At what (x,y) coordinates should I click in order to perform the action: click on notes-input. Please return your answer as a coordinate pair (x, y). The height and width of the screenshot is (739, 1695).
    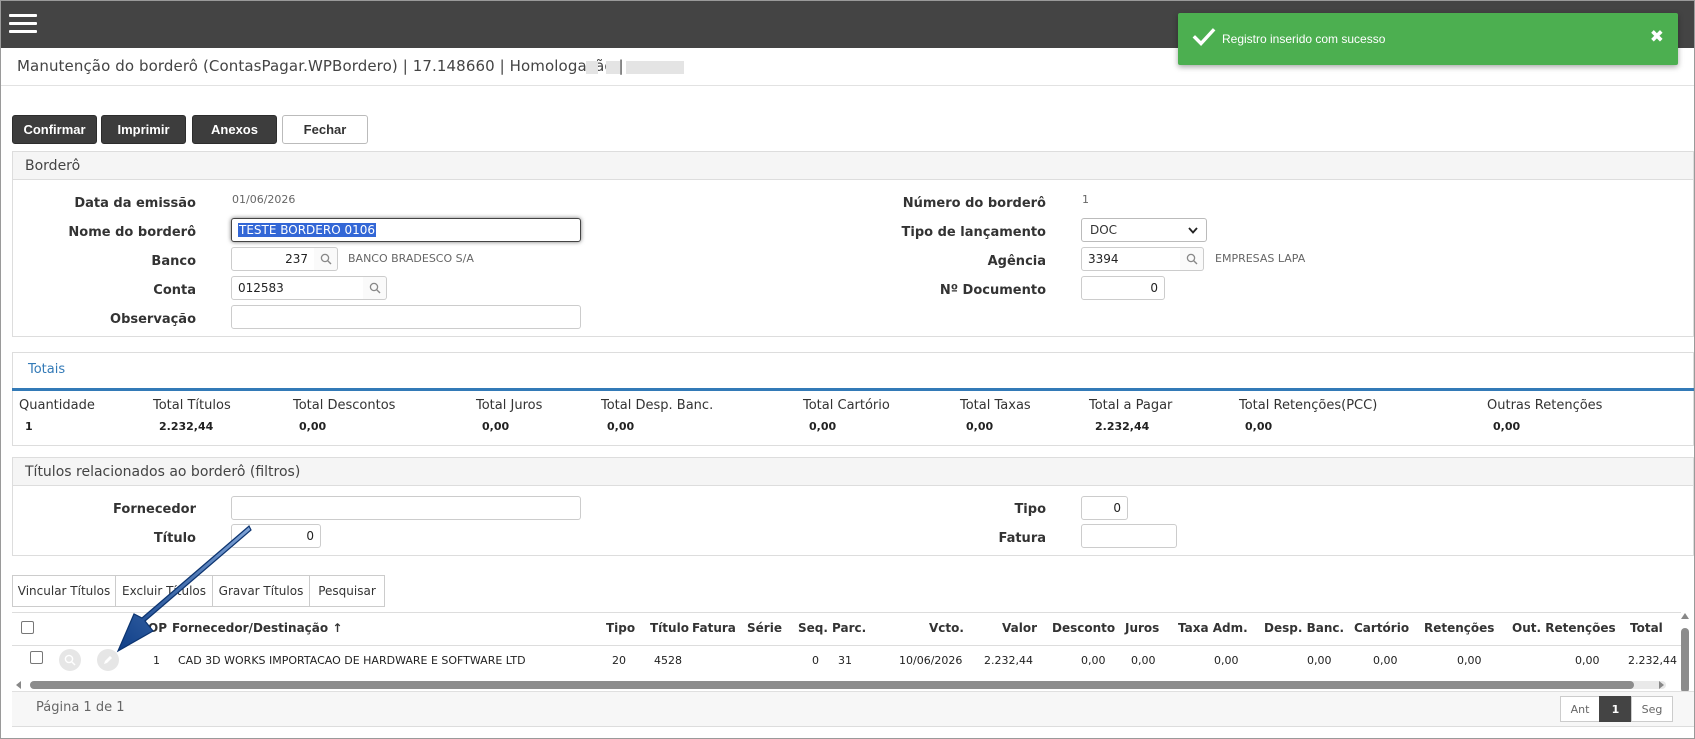
    Looking at the image, I should click on (406, 317).